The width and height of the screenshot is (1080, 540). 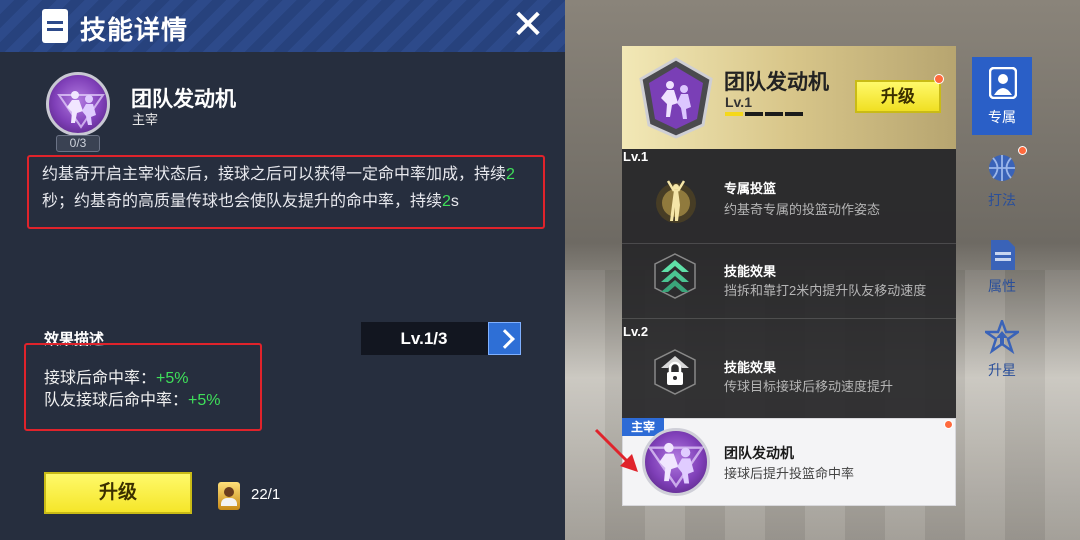 What do you see at coordinates (424, 338) in the screenshot?
I see `level-label: Lv.1/3` at bounding box center [424, 338].